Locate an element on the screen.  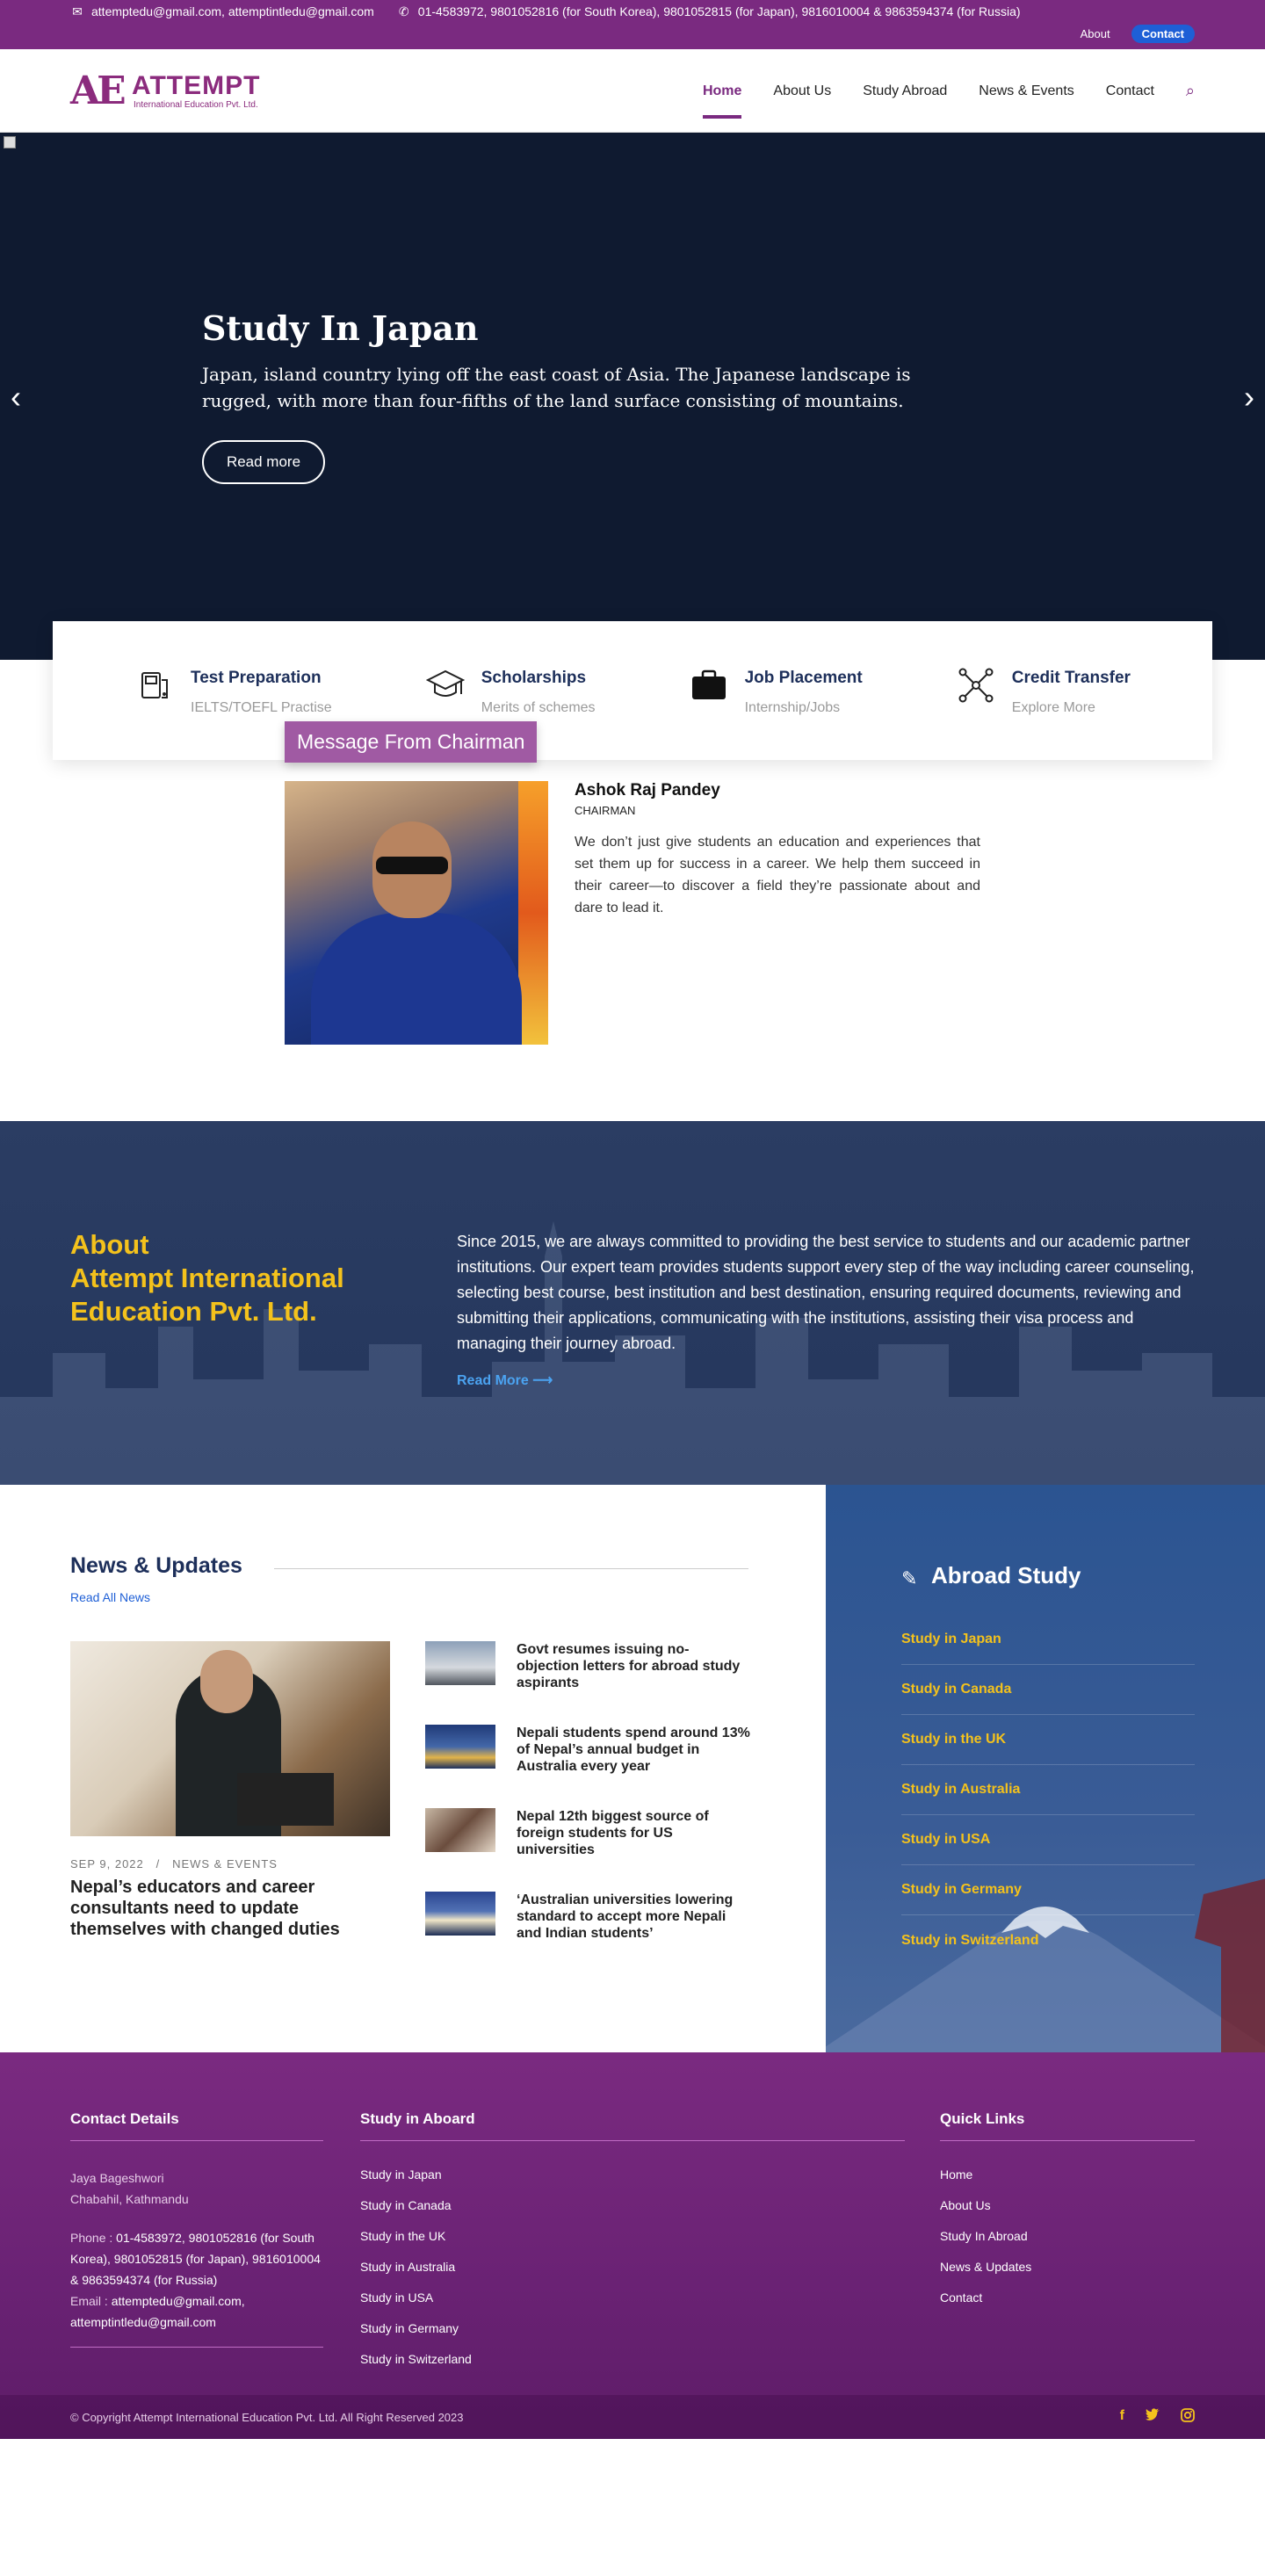
social-links: f is located at coordinates (1157, 2417).